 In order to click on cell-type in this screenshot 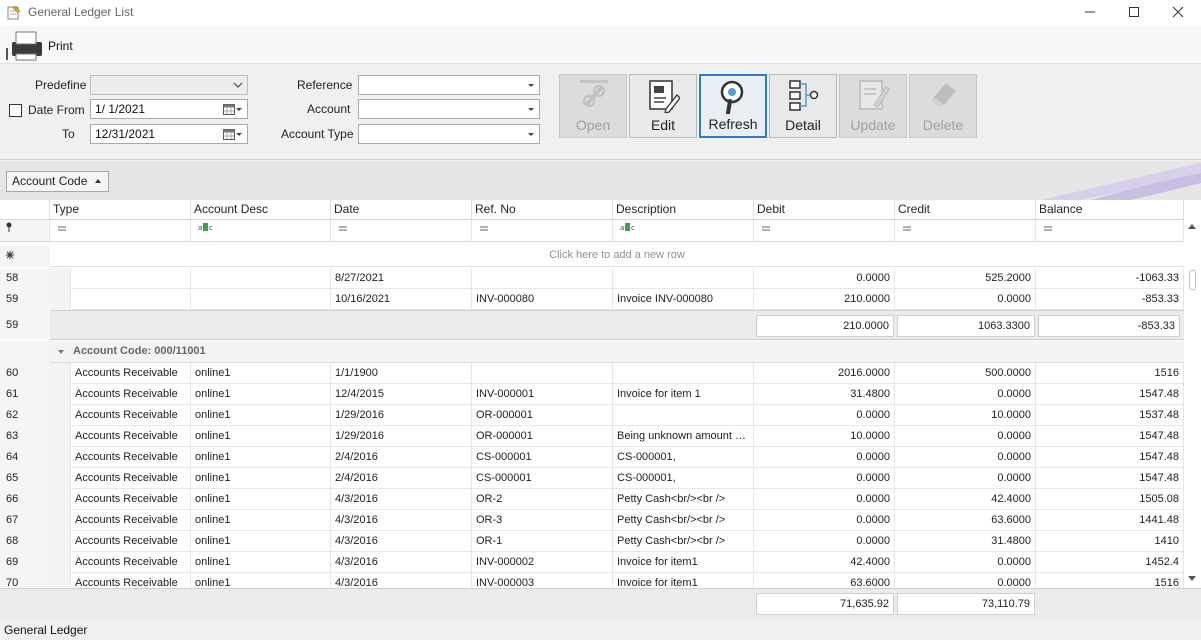, I will do `click(131, 299)`.